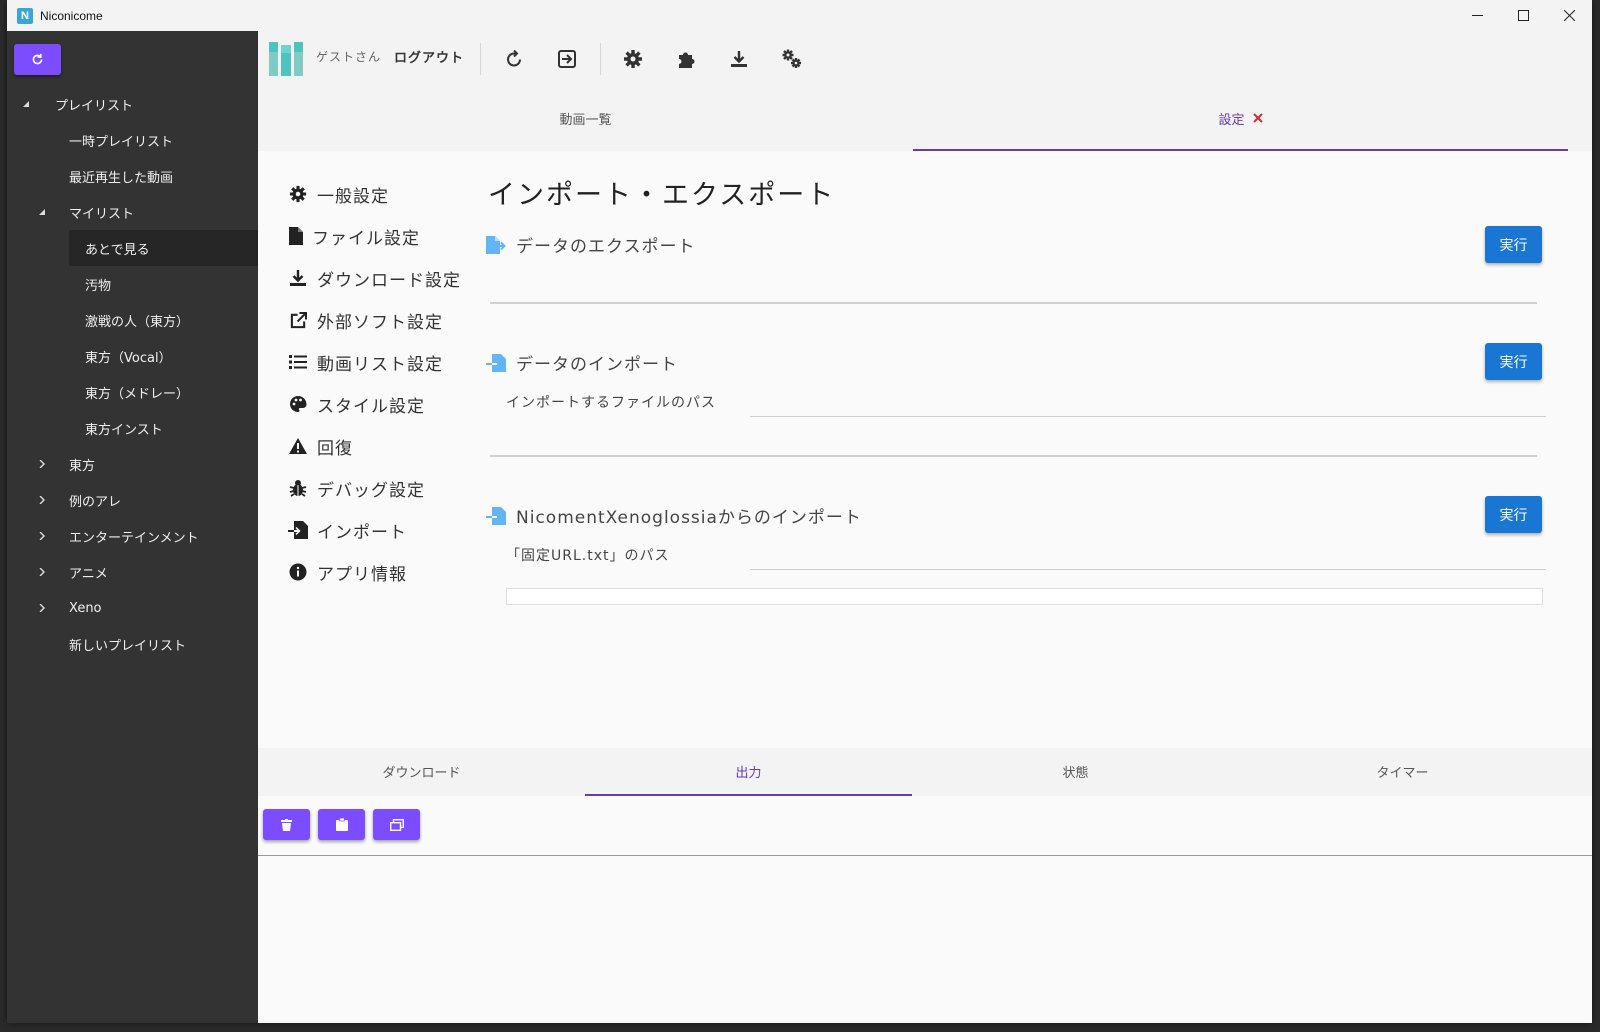 This screenshot has height=1032, width=1600. I want to click on sidebar-item-label: 激戦の人（東方）, so click(137, 322).